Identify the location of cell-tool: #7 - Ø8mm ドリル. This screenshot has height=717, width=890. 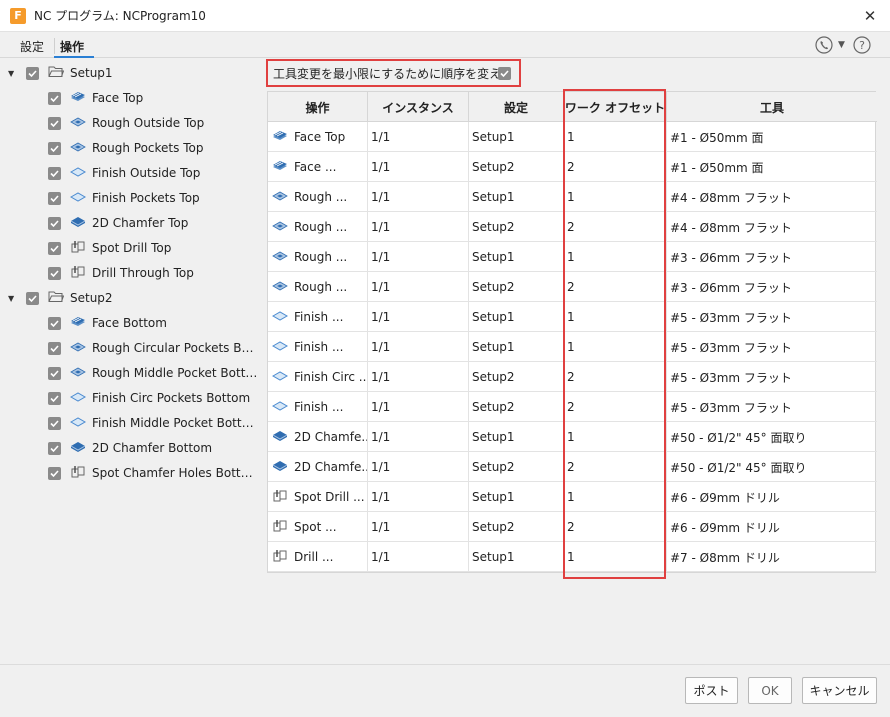
(772, 557).